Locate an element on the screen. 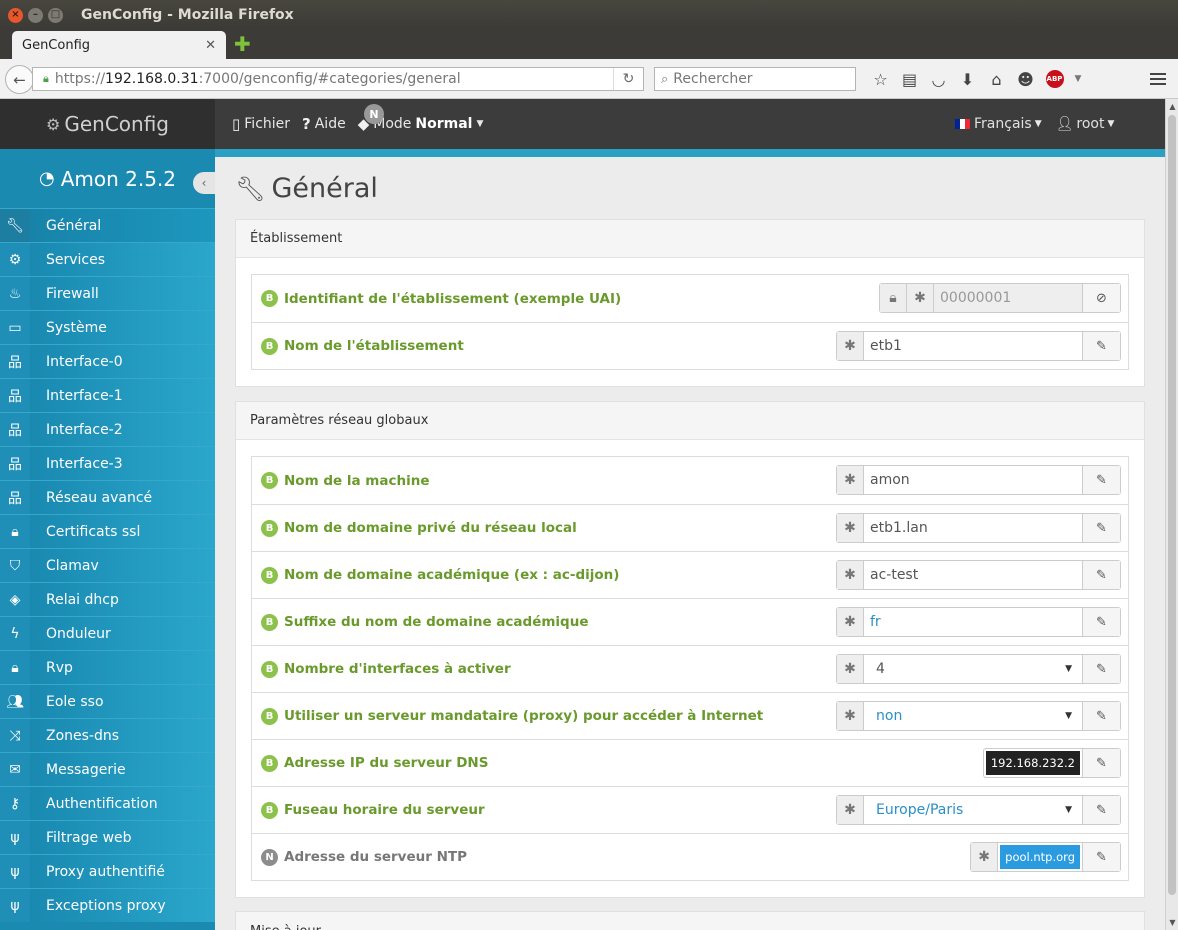  page-scrollbar: ▲ ▼ is located at coordinates (1171, 514).